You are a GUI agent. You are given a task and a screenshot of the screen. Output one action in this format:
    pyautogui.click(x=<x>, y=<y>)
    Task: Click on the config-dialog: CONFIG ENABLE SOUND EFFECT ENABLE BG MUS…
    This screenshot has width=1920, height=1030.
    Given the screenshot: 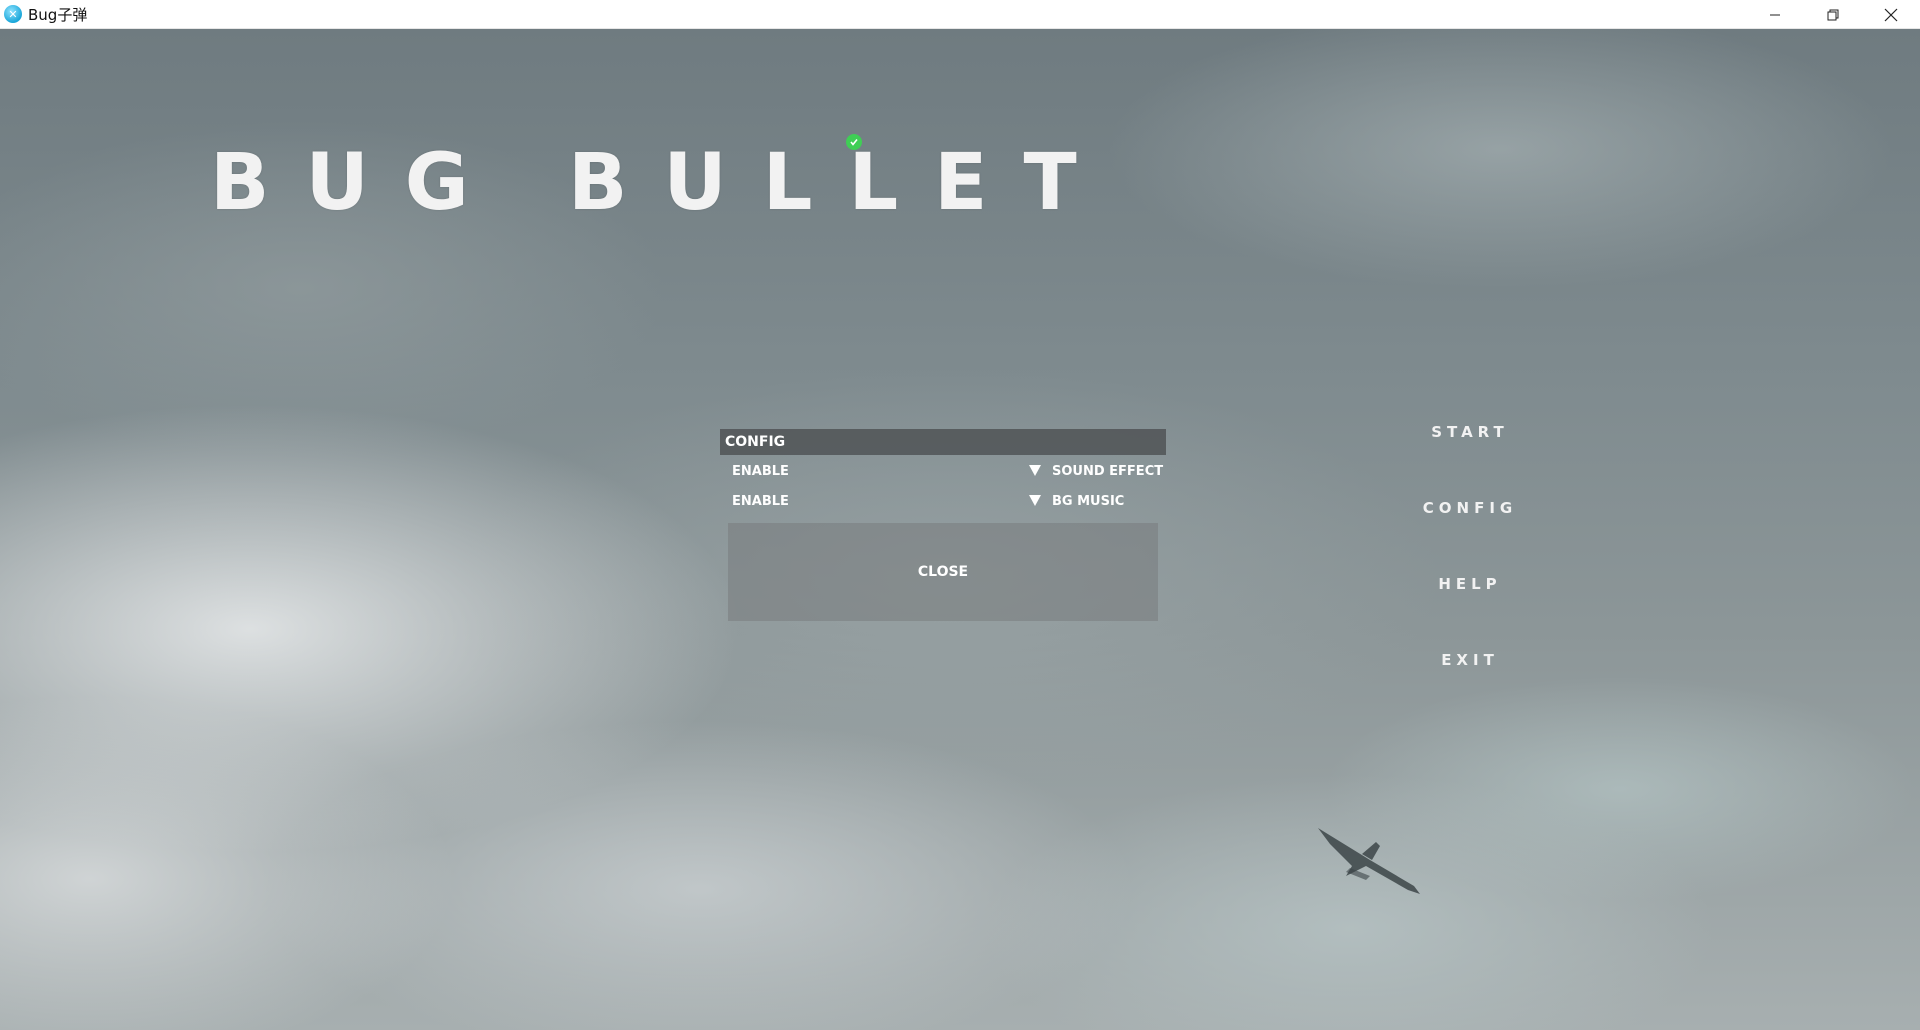 What is the action you would take?
    pyautogui.click(x=943, y=541)
    